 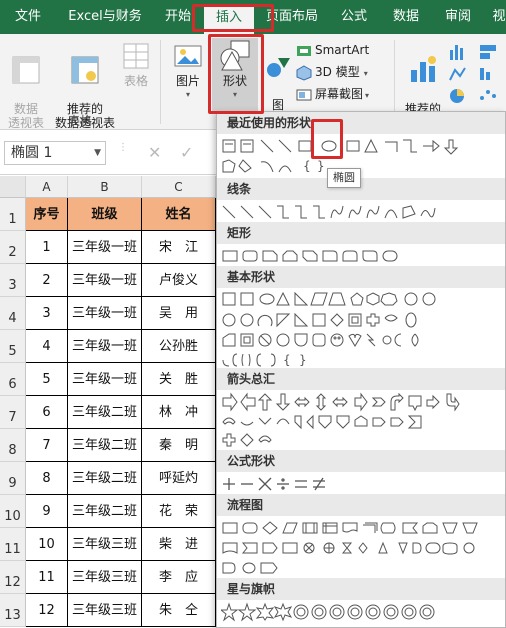 I want to click on table-cell: 2, so click(x=47, y=280).